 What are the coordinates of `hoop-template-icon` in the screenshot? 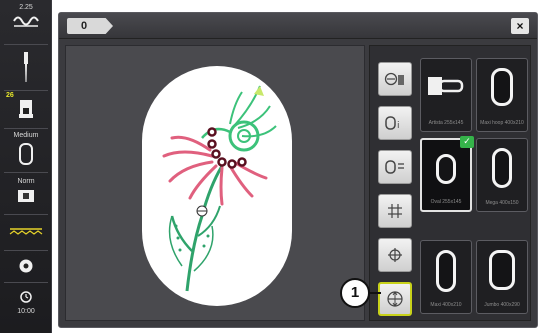 It's located at (394, 167).